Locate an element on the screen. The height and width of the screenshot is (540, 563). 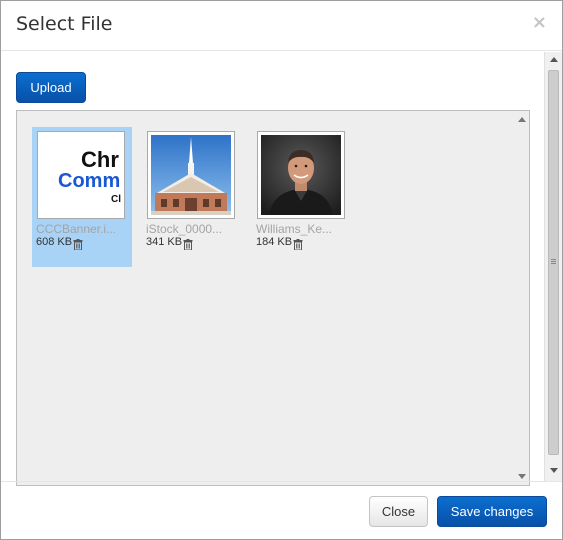
file-item-williams: Williams_Ke... 184 KB is located at coordinates (302, 197).